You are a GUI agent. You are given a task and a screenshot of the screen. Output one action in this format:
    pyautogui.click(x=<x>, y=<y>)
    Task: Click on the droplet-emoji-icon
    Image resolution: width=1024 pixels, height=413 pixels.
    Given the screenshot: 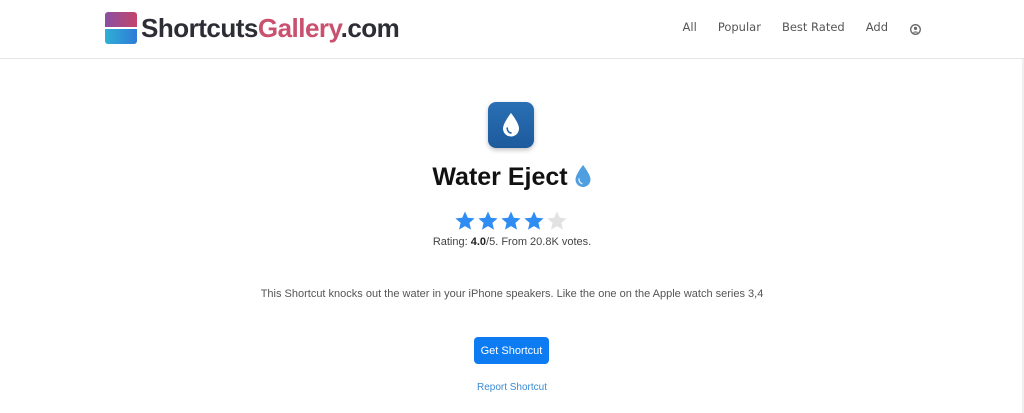 What is the action you would take?
    pyautogui.click(x=583, y=179)
    